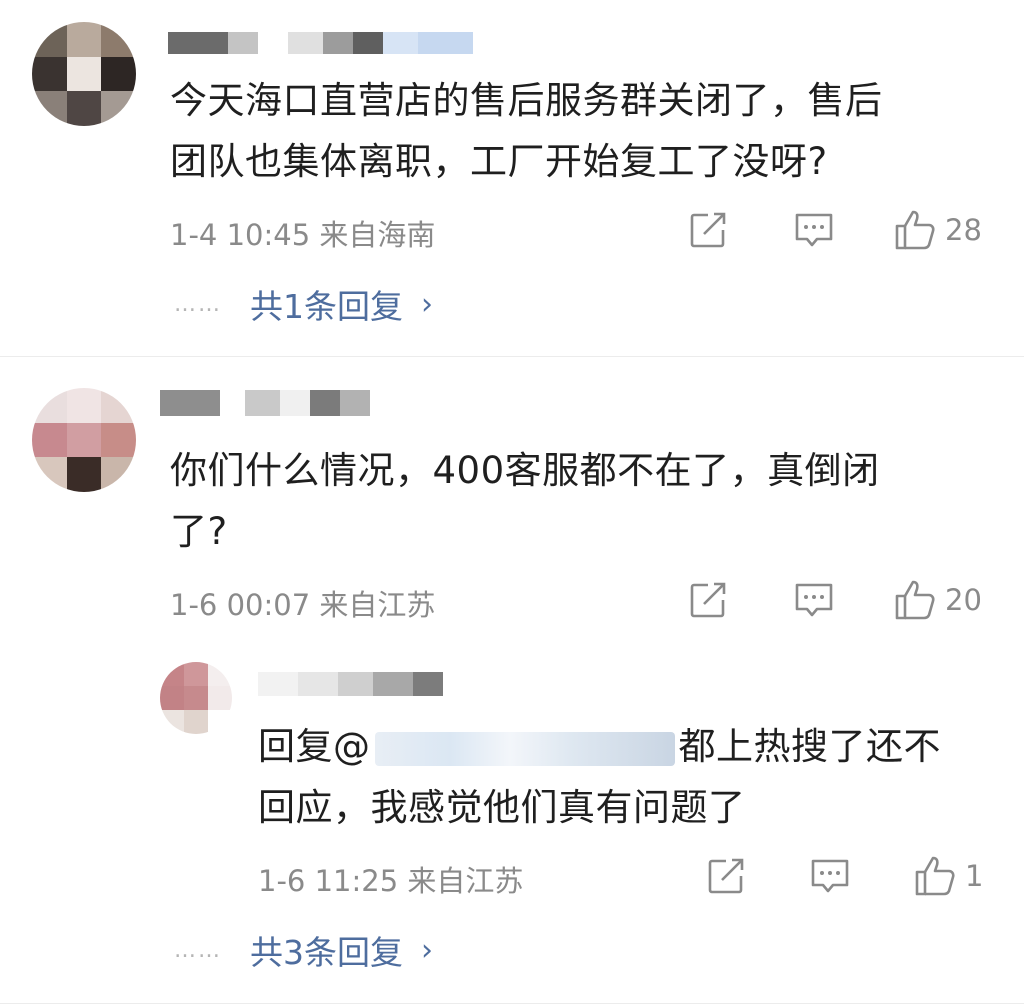  Describe the element at coordinates (314, 746) in the screenshot. I see `reply-prefix: 回复@` at that location.